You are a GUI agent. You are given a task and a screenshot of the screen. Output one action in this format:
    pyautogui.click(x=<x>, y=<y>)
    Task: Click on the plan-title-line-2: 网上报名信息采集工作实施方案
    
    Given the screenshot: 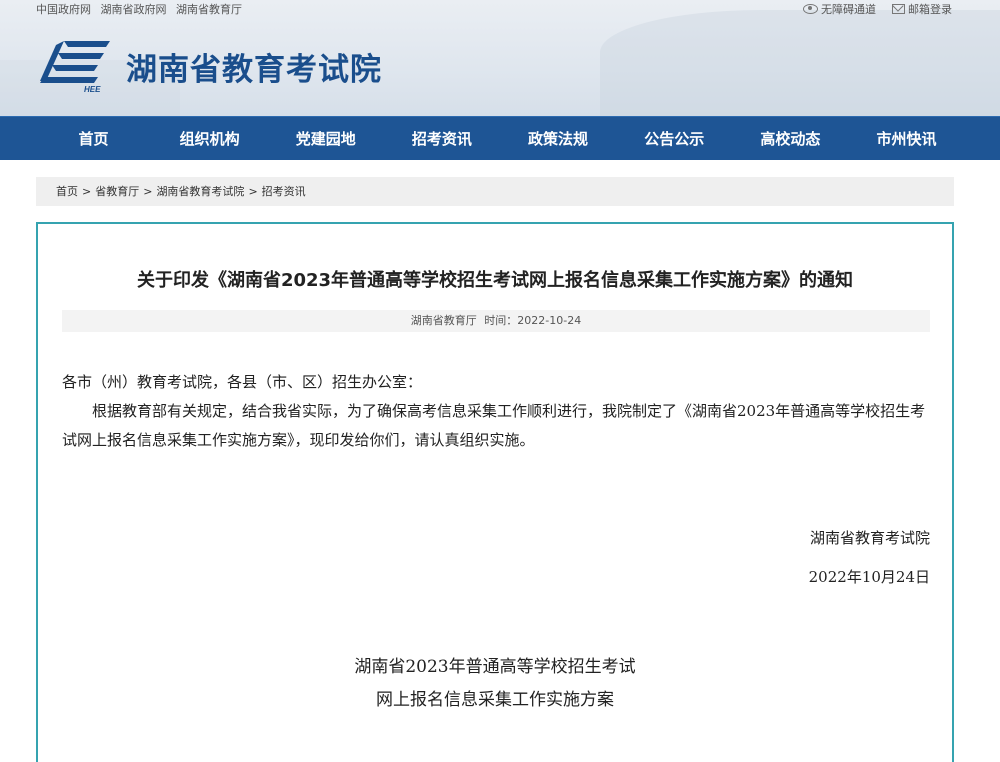 What is the action you would take?
    pyautogui.click(x=495, y=700)
    